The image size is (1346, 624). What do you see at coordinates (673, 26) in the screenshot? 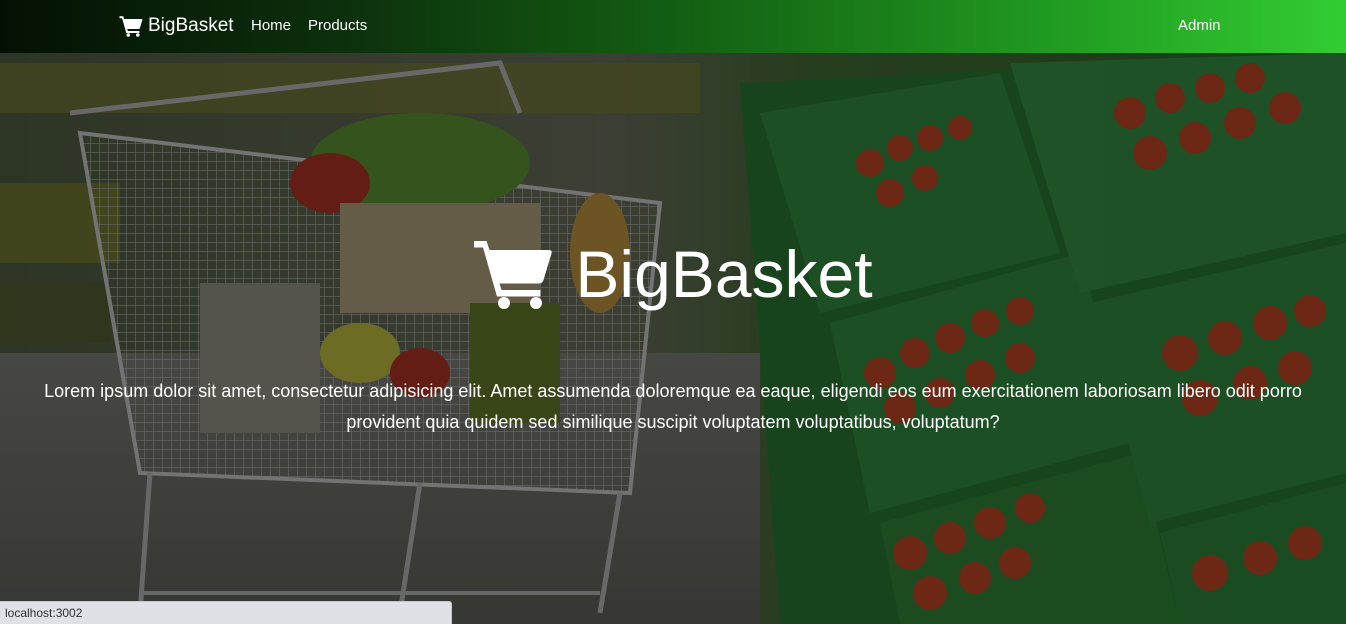
I see `navbar: BigBasket Home Products Admin` at bounding box center [673, 26].